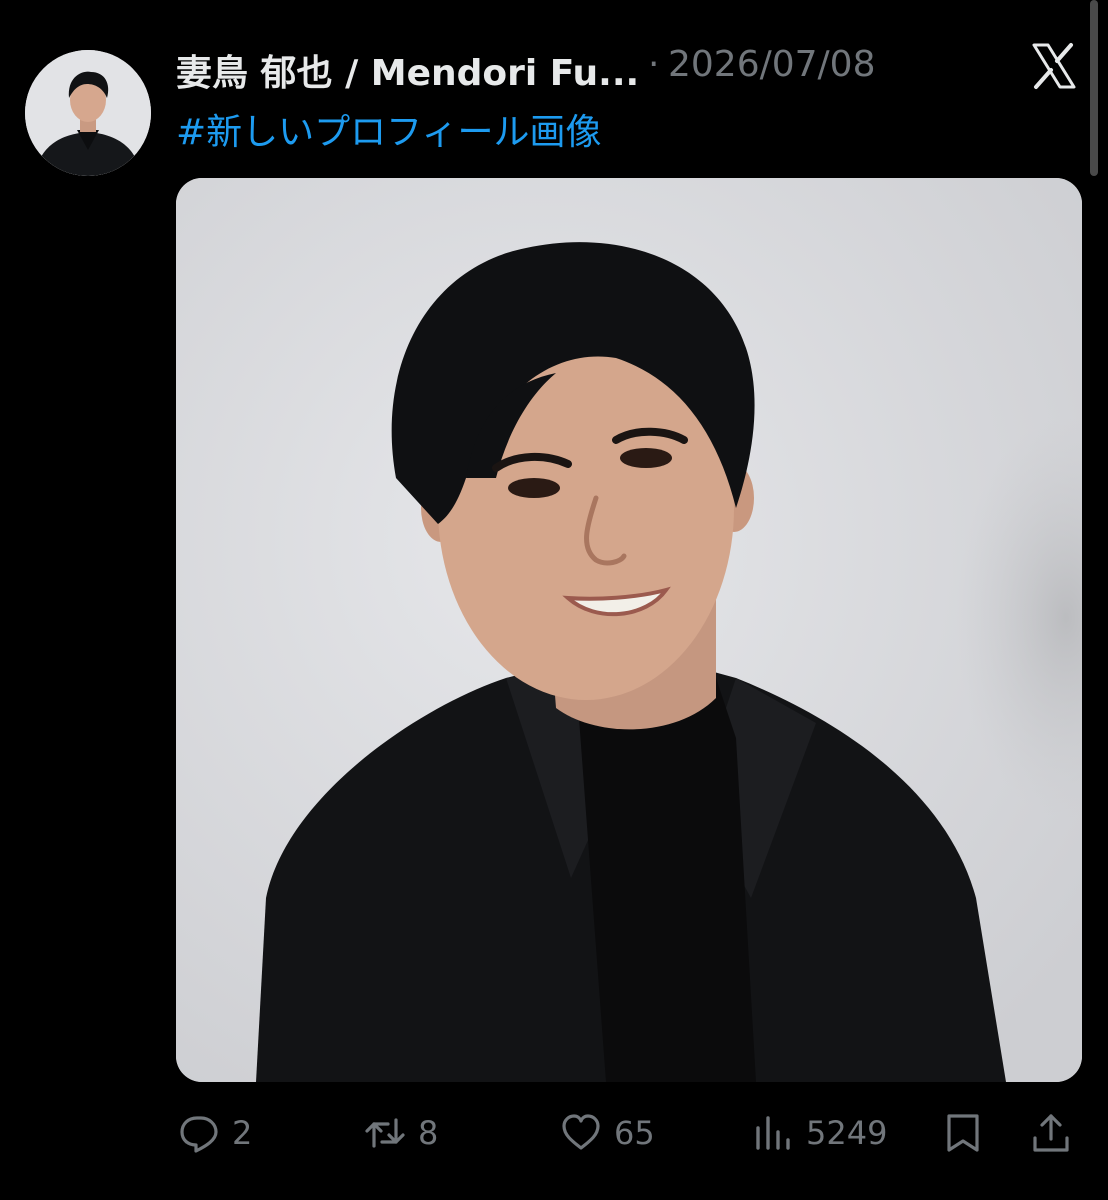  I want to click on bookmark-button, so click(963, 1133).